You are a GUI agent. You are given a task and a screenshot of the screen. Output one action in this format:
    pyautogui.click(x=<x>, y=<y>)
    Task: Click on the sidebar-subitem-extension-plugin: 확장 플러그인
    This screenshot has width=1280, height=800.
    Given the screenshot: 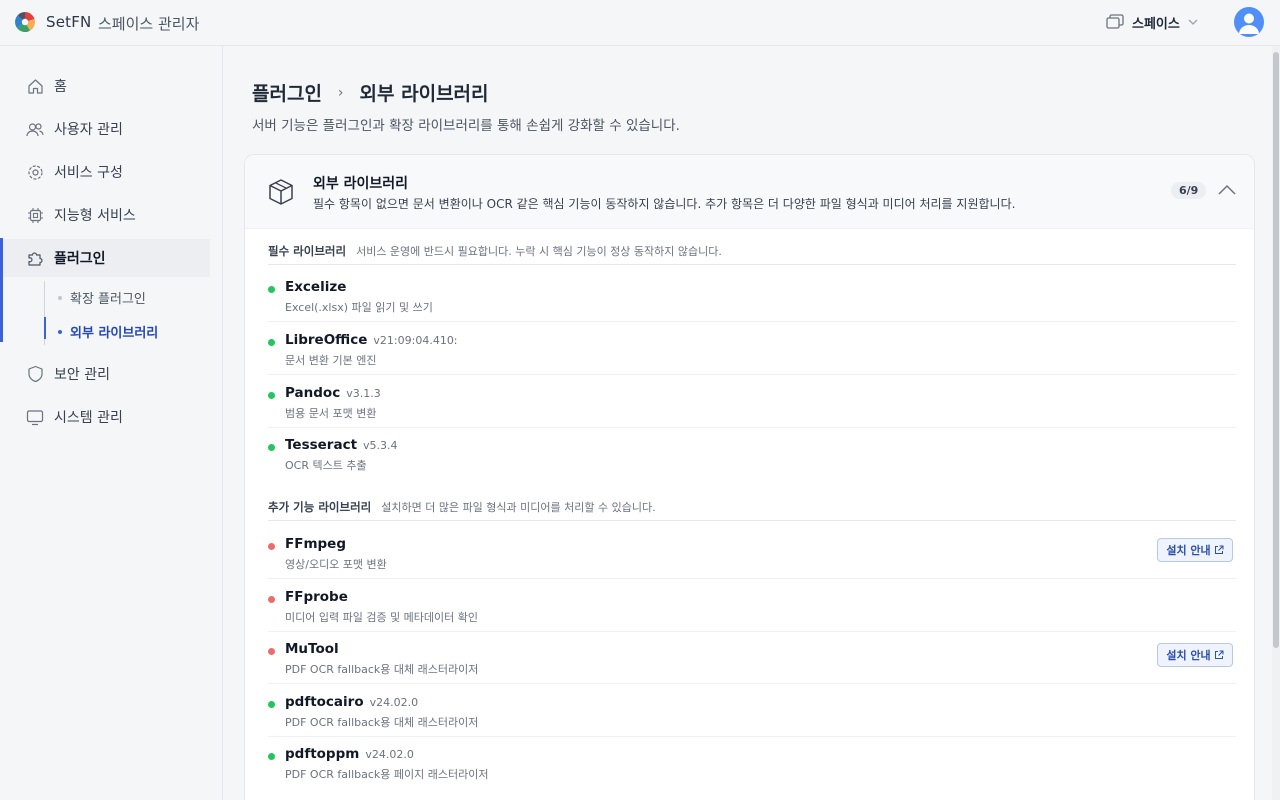 What is the action you would take?
    pyautogui.click(x=102, y=297)
    